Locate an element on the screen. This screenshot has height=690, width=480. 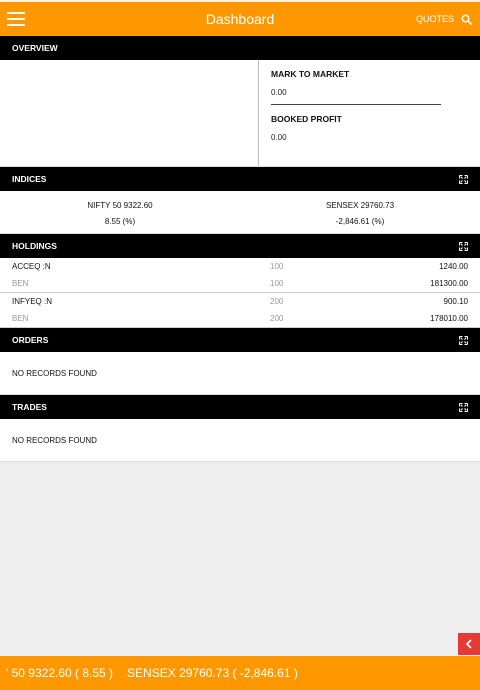
app-header: Dashboard QUOTES is located at coordinates (240, 18).